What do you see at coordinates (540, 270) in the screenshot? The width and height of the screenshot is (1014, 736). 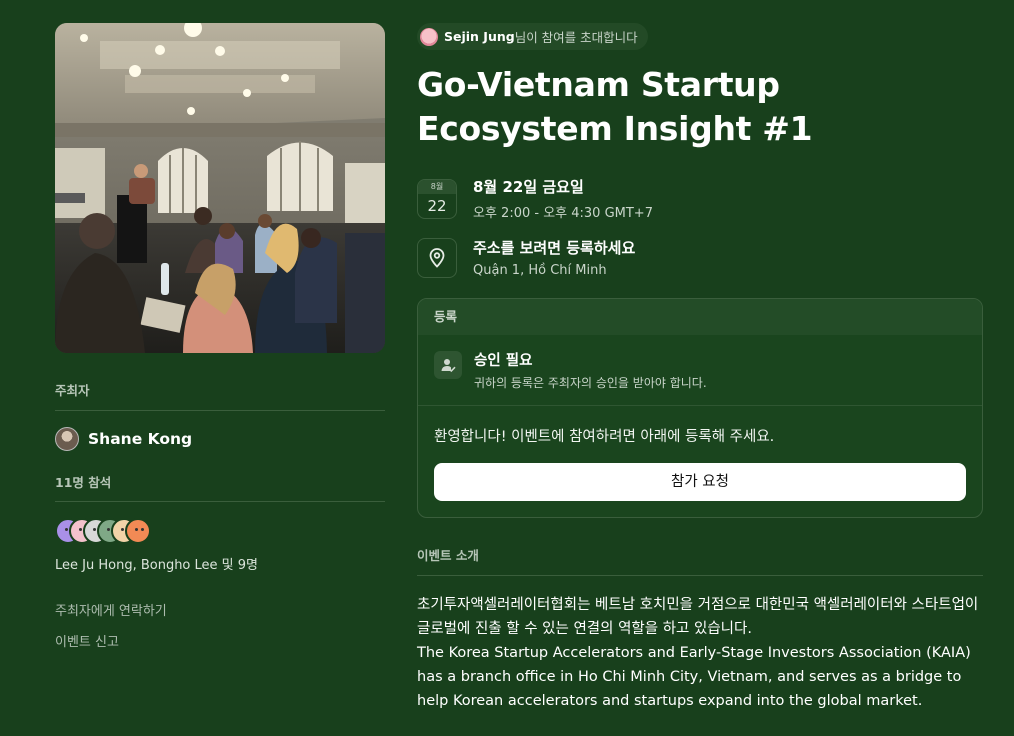 I see `location-address: Quận 1, Hồ Chí Minh` at bounding box center [540, 270].